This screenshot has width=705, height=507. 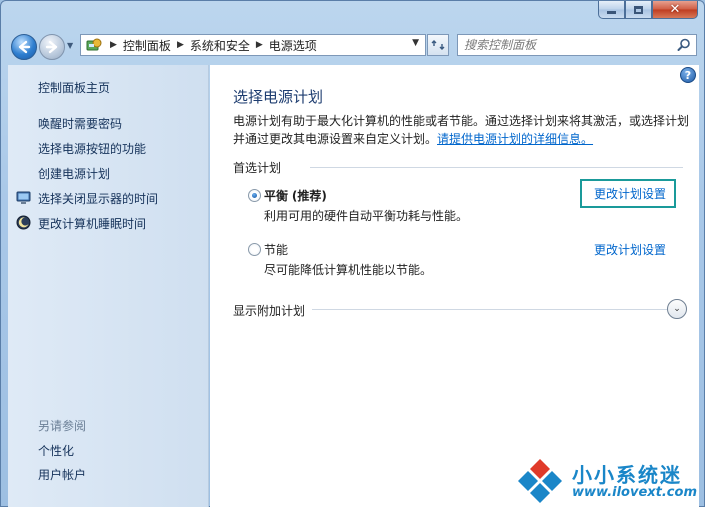 What do you see at coordinates (627, 475) in the screenshot?
I see `watermark-text: 小小系统迷` at bounding box center [627, 475].